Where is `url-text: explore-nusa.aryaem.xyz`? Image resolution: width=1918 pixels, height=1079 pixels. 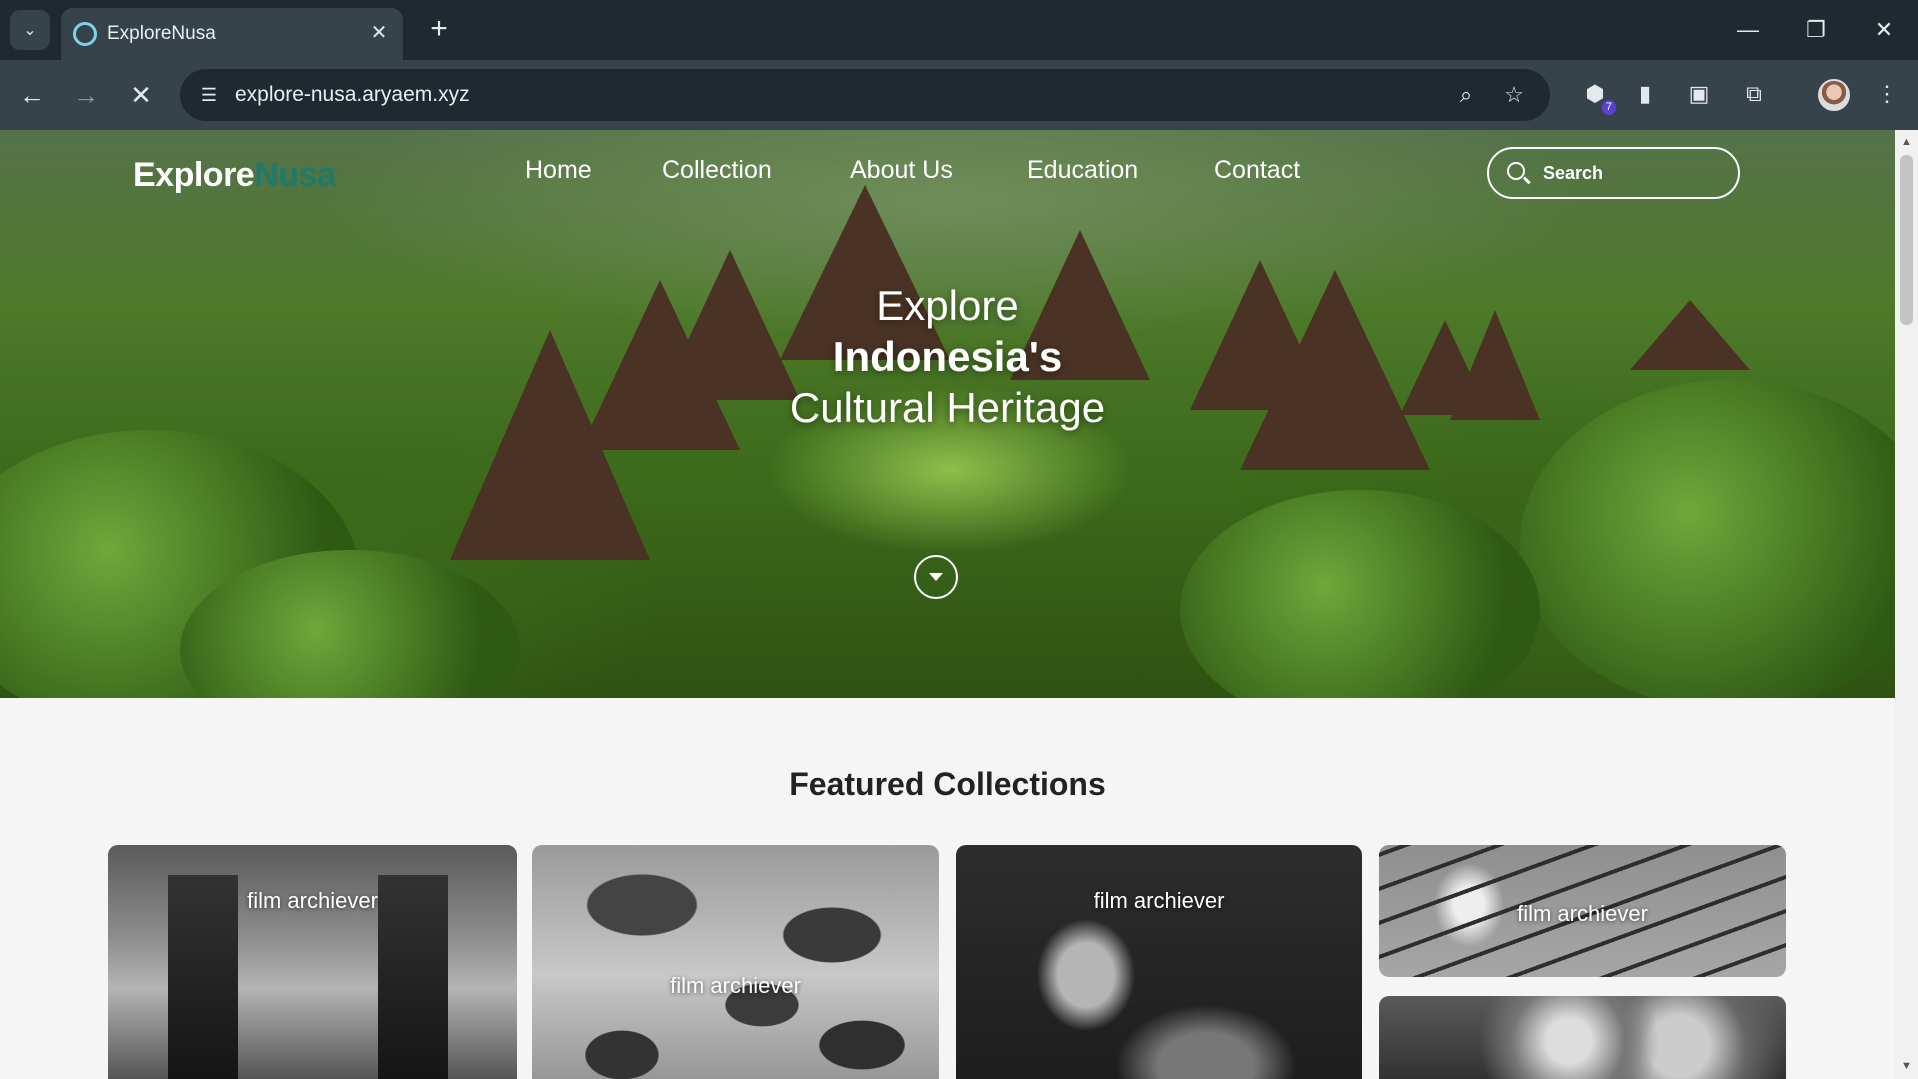 url-text: explore-nusa.aryaem.xyz is located at coordinates (352, 94).